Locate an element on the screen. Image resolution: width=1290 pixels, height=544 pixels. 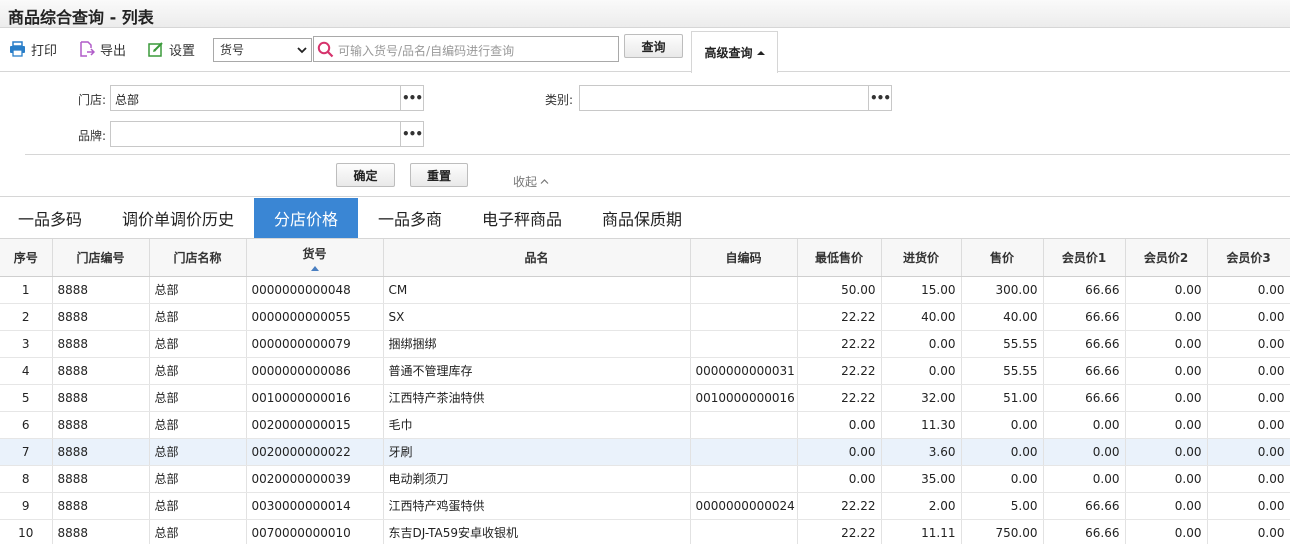
search-input: 可输入货号/品名/自编码进行查询 is located at coordinates (466, 49).